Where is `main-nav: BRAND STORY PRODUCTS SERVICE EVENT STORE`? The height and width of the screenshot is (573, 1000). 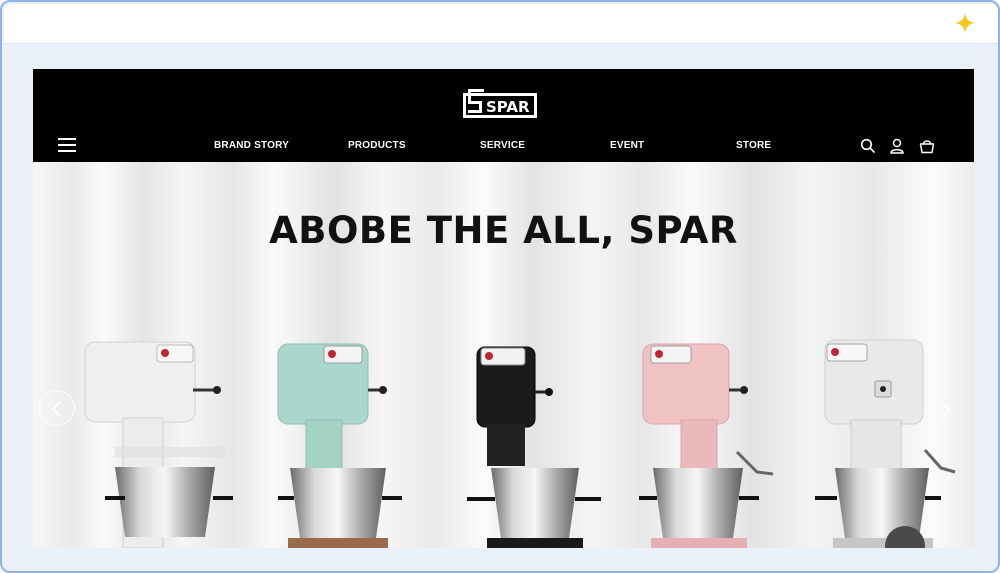
main-nav: BRAND STORY PRODUCTS SERVICE EVENT STORE is located at coordinates (503, 147).